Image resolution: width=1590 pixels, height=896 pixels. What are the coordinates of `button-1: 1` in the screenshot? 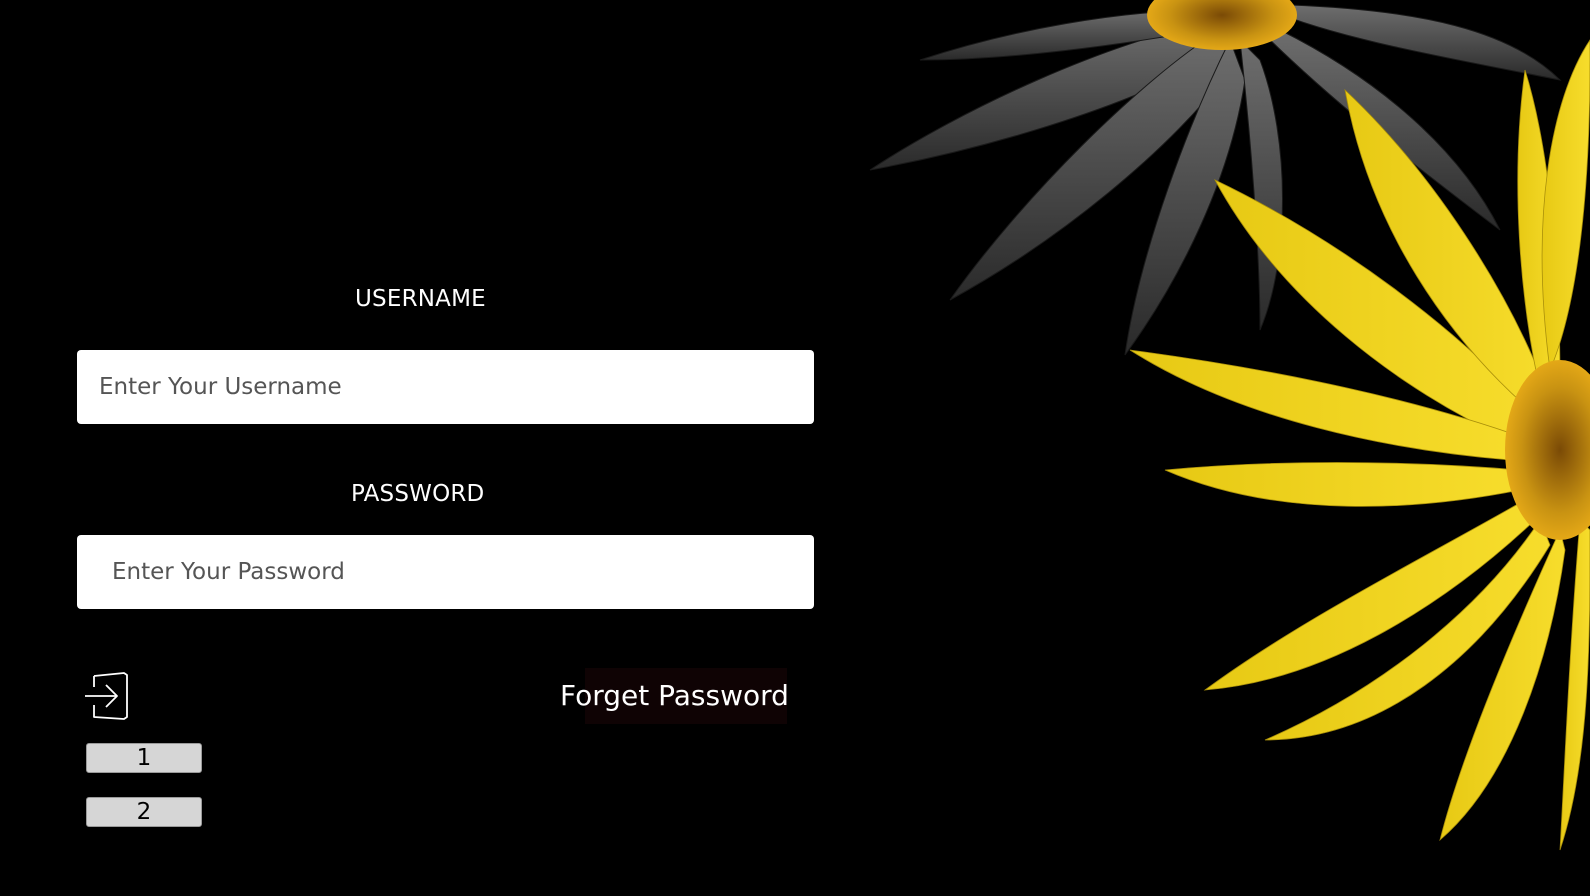 It's located at (144, 758).